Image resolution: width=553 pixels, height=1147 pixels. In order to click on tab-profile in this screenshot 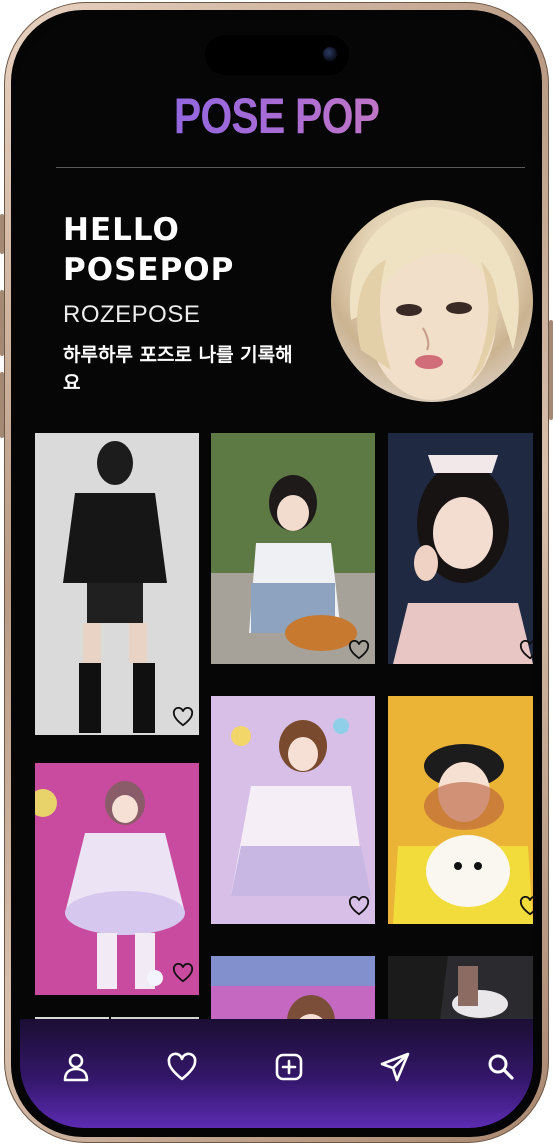, I will do `click(76, 1067)`.